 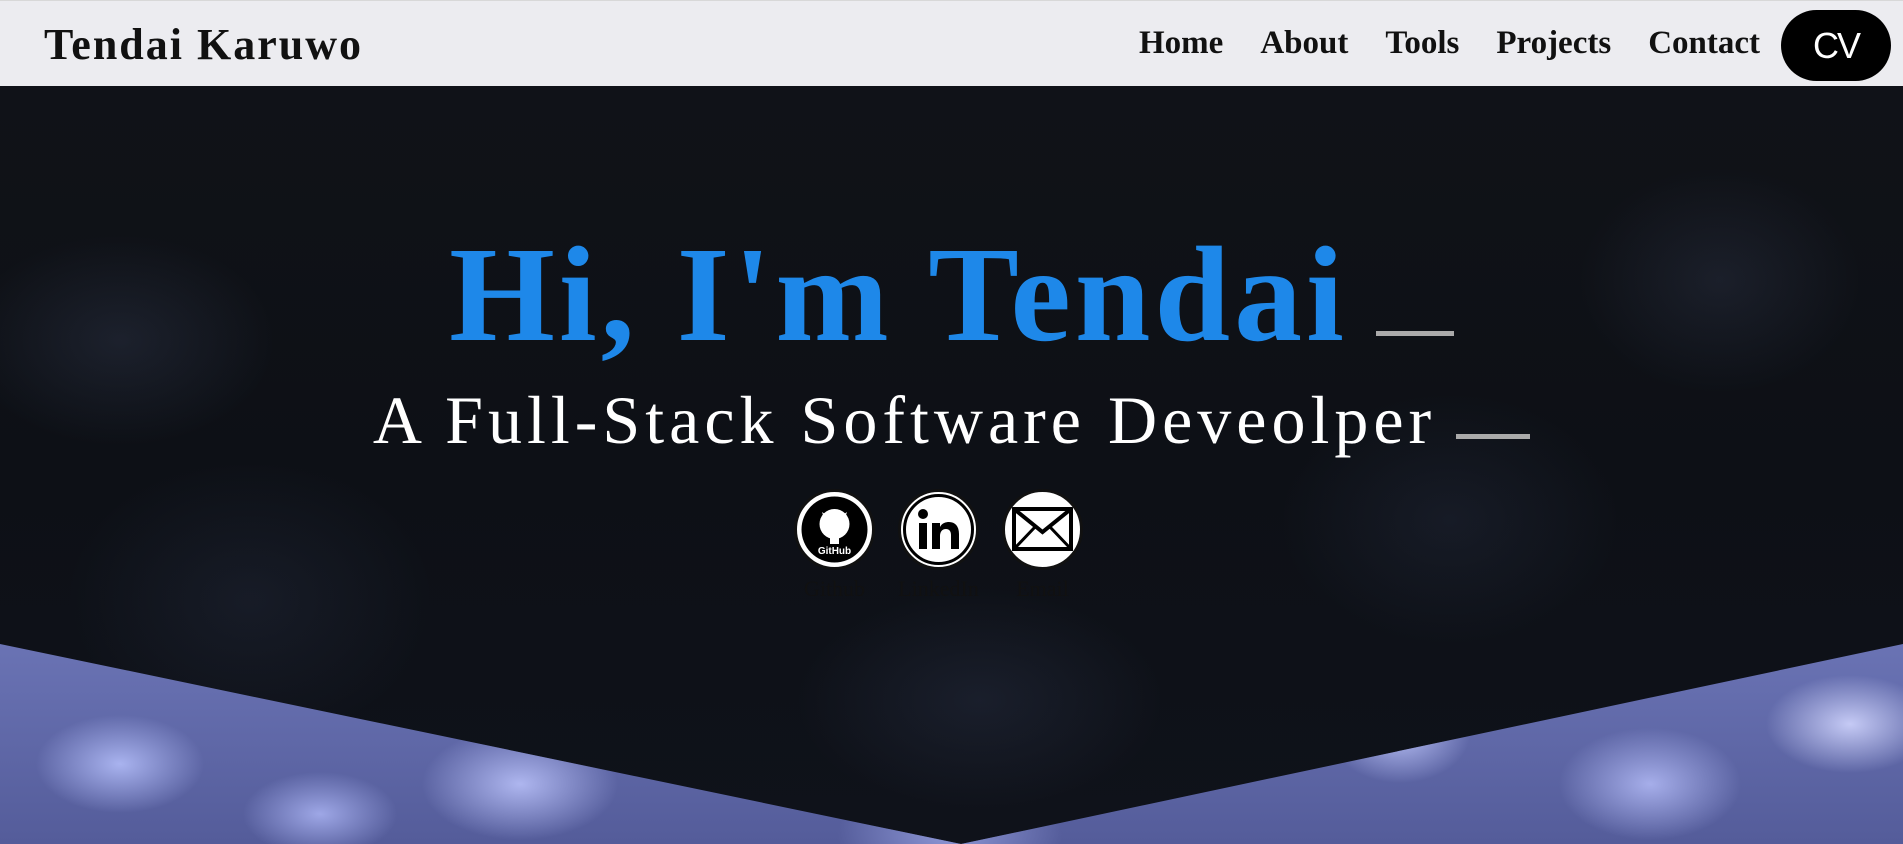 What do you see at coordinates (904, 420) in the screenshot?
I see `hero-subtitle-text: A Full-Stack Software Deveolper` at bounding box center [904, 420].